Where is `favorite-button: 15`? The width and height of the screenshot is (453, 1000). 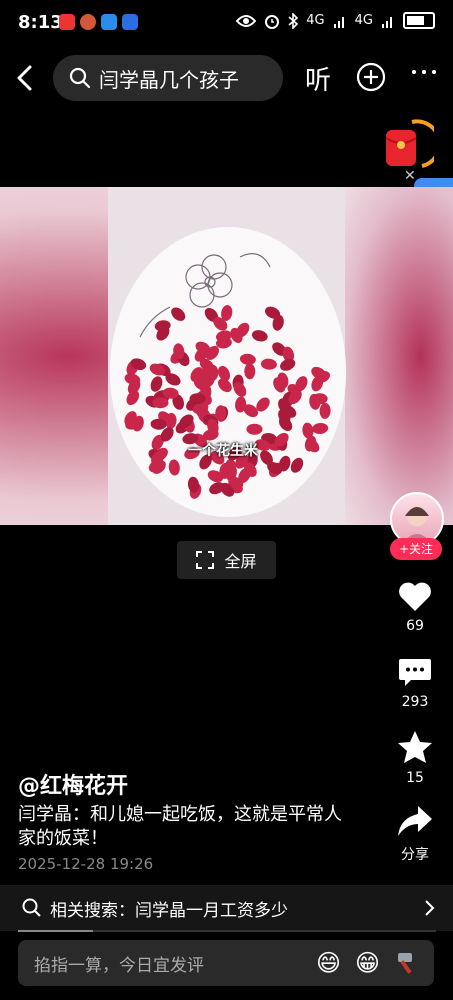 favorite-button: 15 is located at coordinates (415, 758).